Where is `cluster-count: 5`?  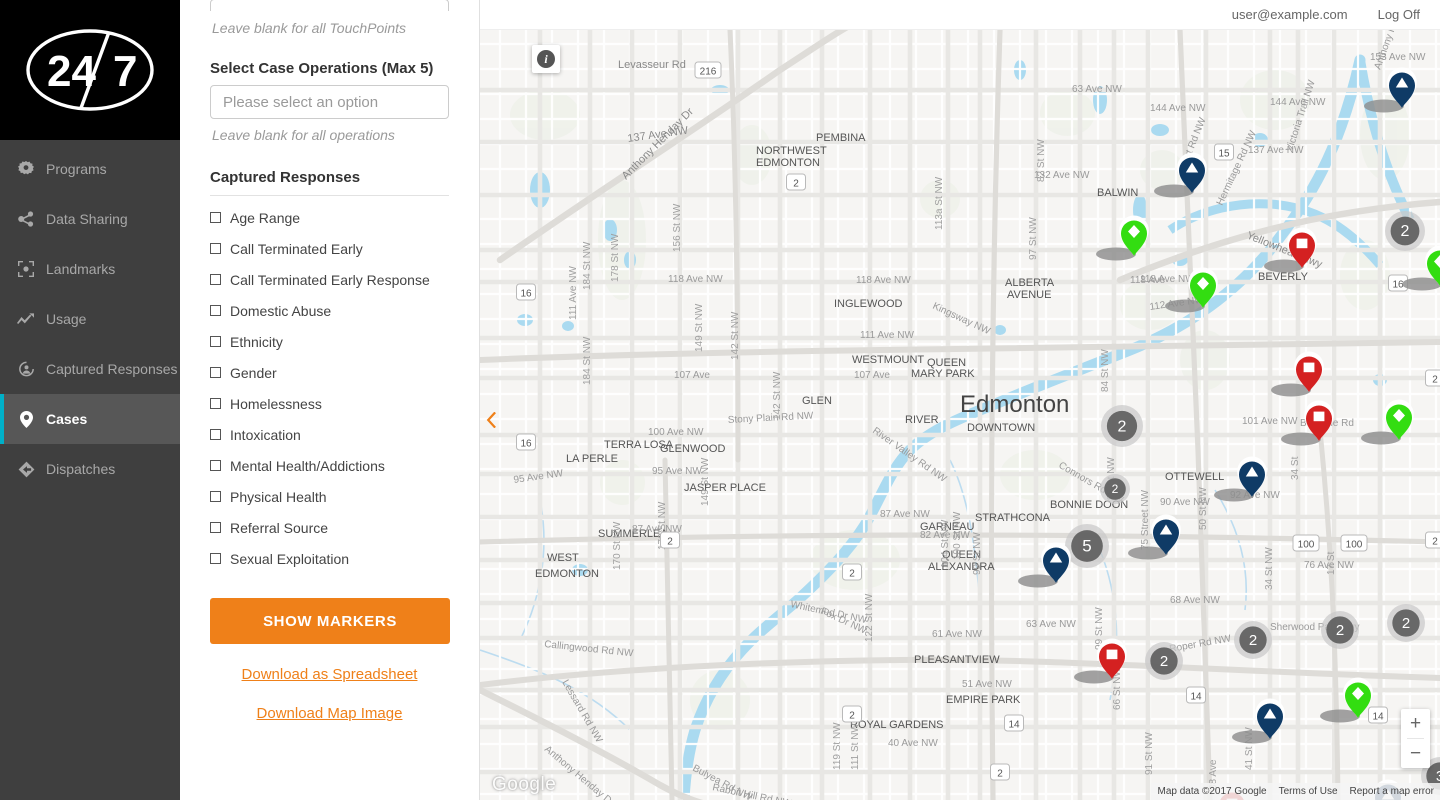
cluster-count: 5 is located at coordinates (1086, 546).